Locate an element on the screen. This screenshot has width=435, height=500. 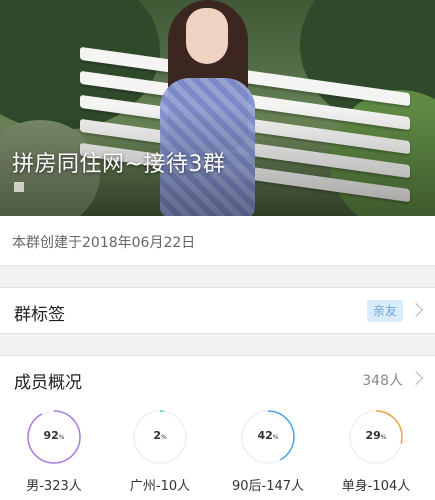
group-name: 拼房同住网~接待3群 is located at coordinates (119, 164).